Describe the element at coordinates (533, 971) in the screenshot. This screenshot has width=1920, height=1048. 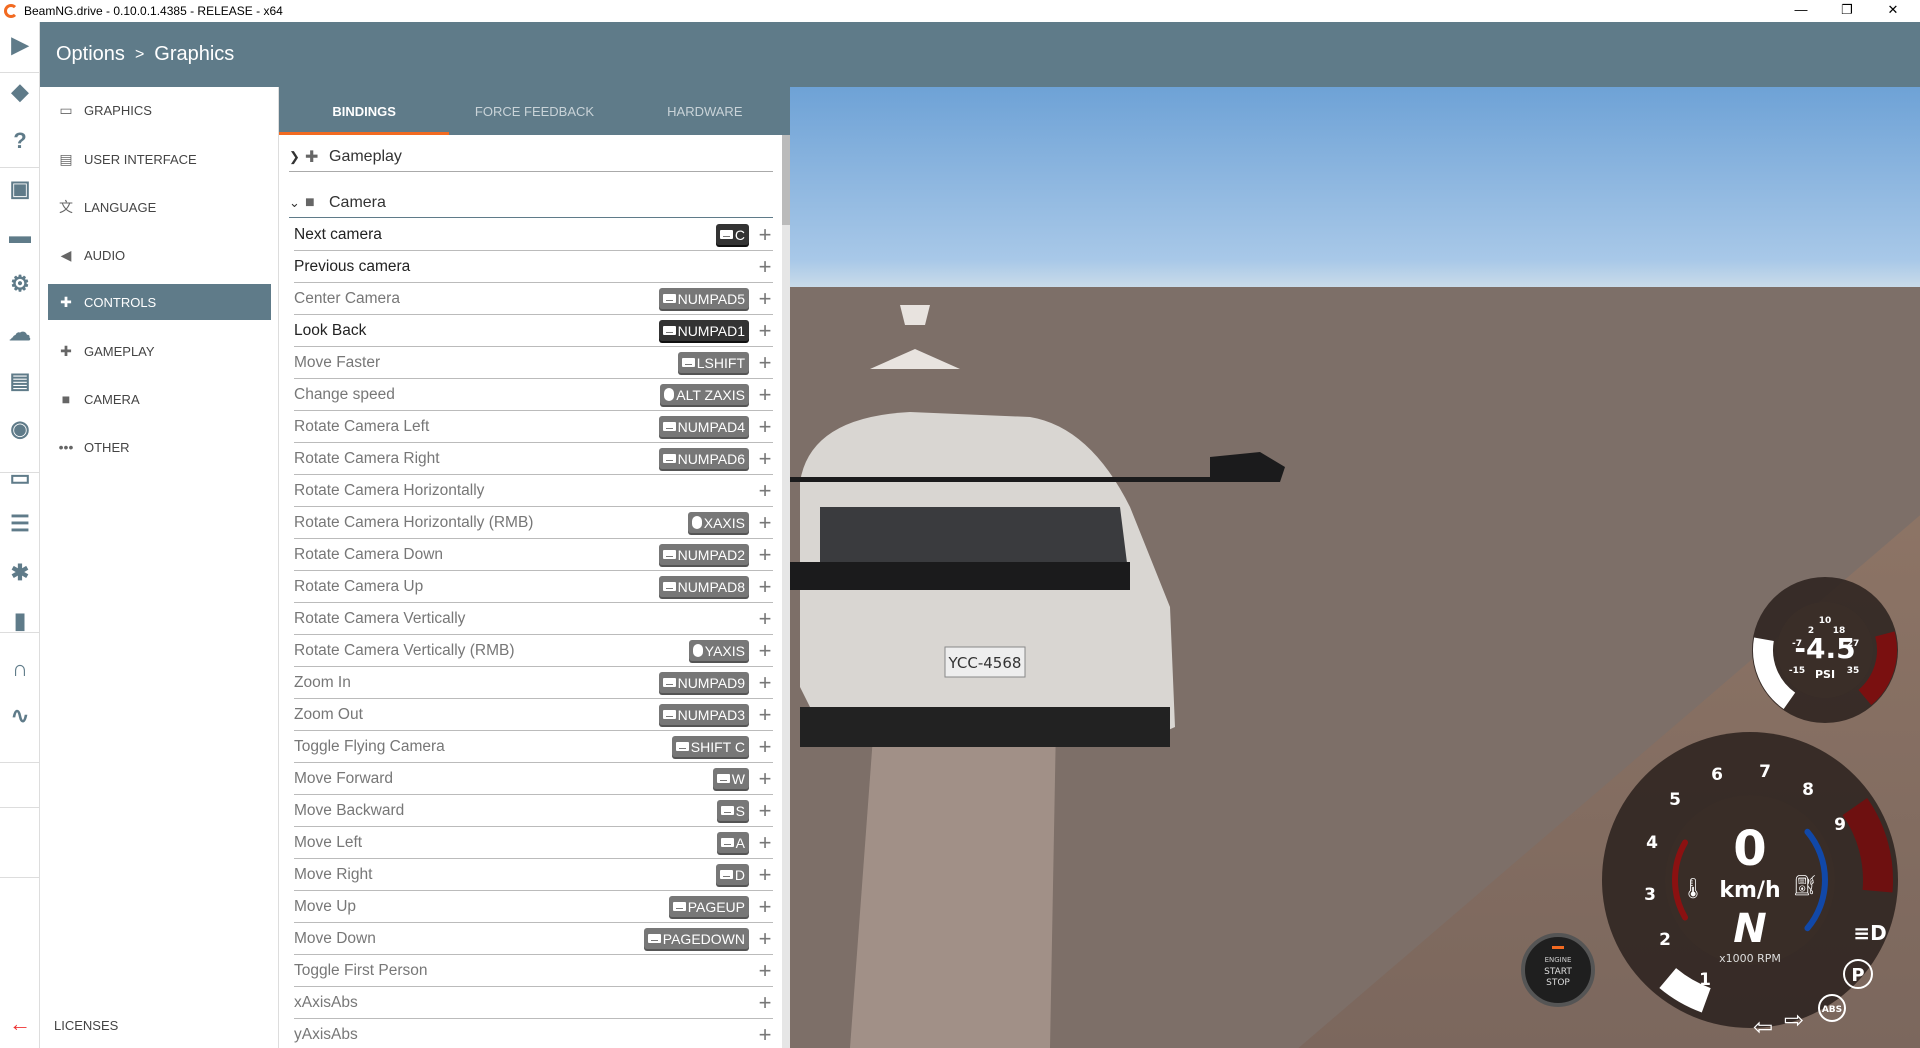
I see `binding-row: Toggle First Person +` at that location.